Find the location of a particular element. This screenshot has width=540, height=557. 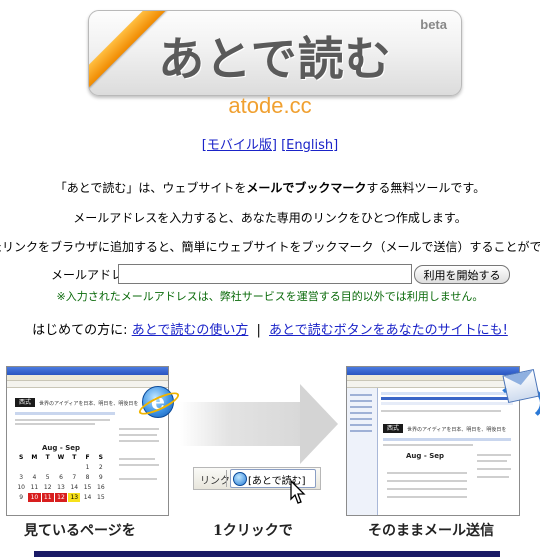

description-line-1: 「あとで読む」は、ウェブサイトをメールでブックマークする無料ツールです。 is located at coordinates (270, 187).